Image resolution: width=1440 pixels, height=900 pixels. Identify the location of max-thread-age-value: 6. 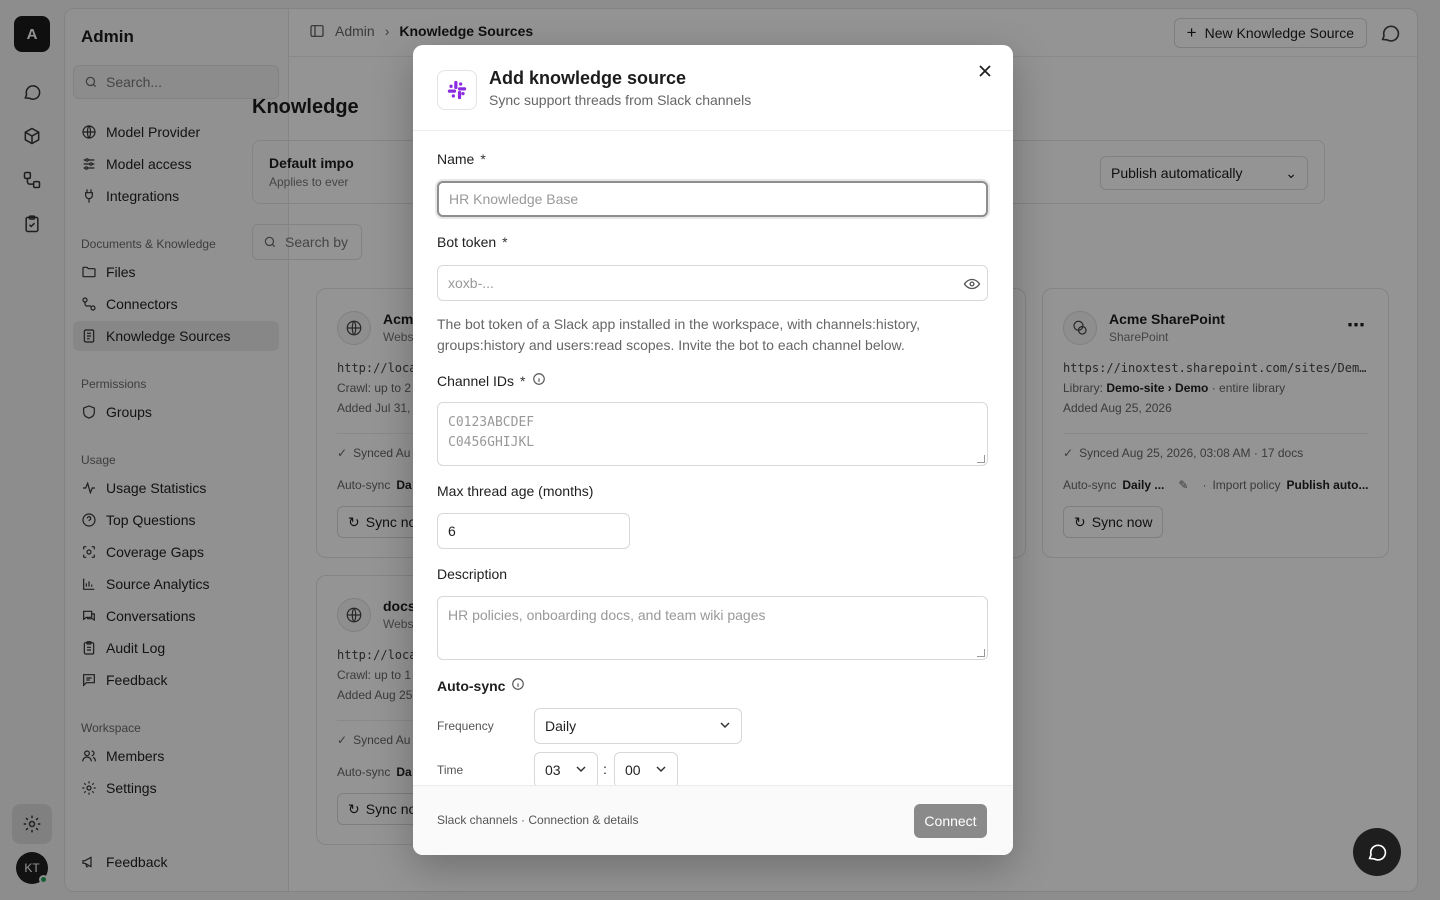
(452, 531).